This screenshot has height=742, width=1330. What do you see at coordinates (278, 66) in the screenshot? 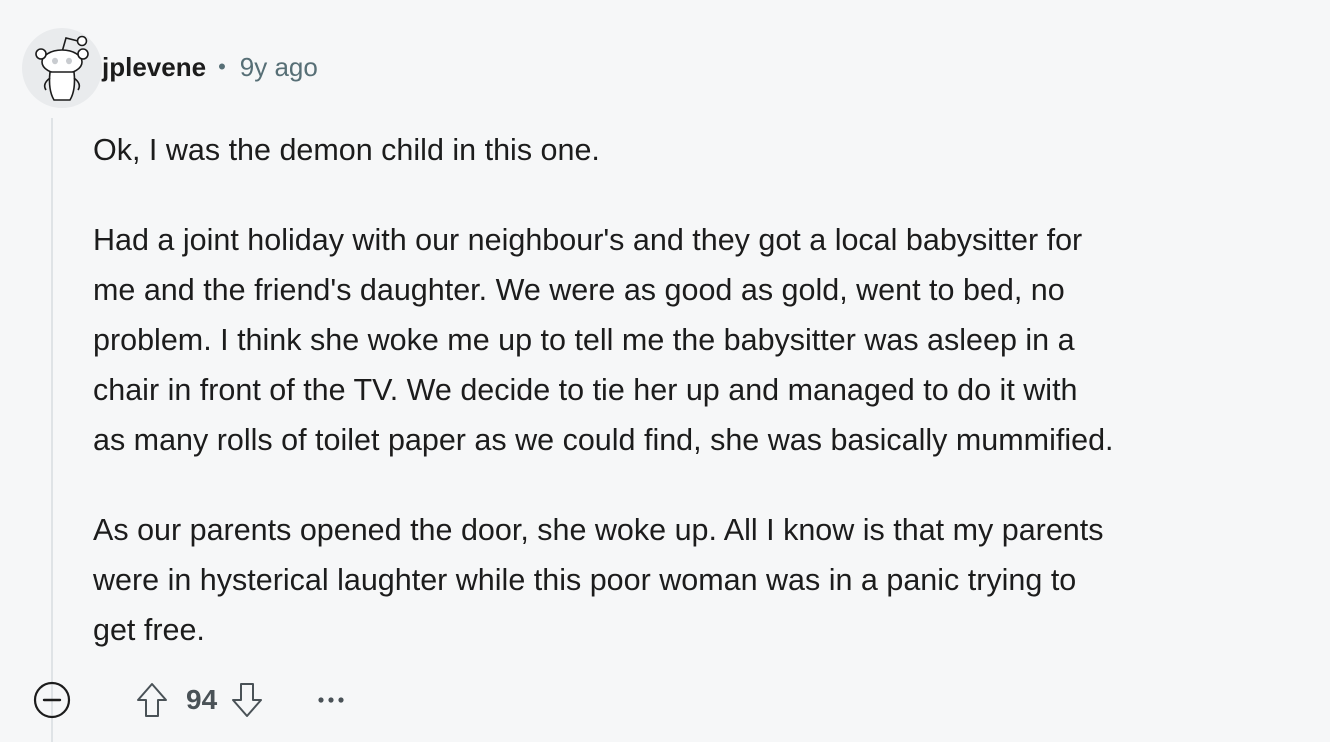
I see `timestamp: 9y ago` at bounding box center [278, 66].